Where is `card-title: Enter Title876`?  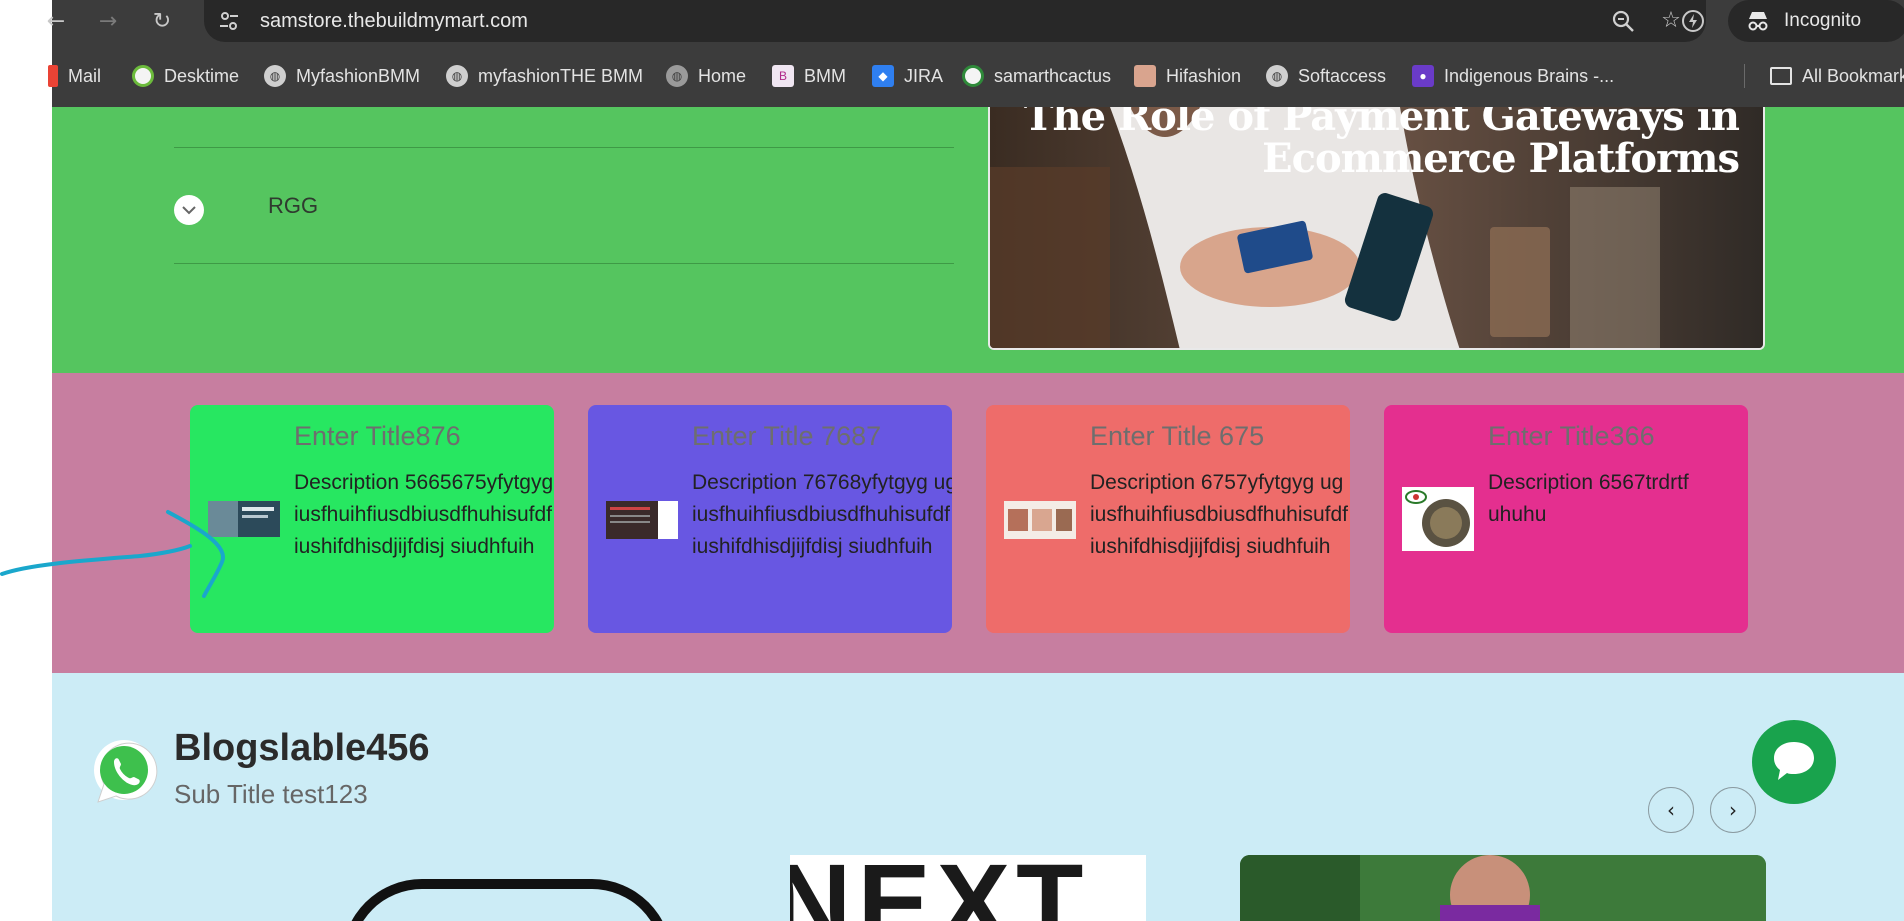 card-title: Enter Title876 is located at coordinates (377, 436).